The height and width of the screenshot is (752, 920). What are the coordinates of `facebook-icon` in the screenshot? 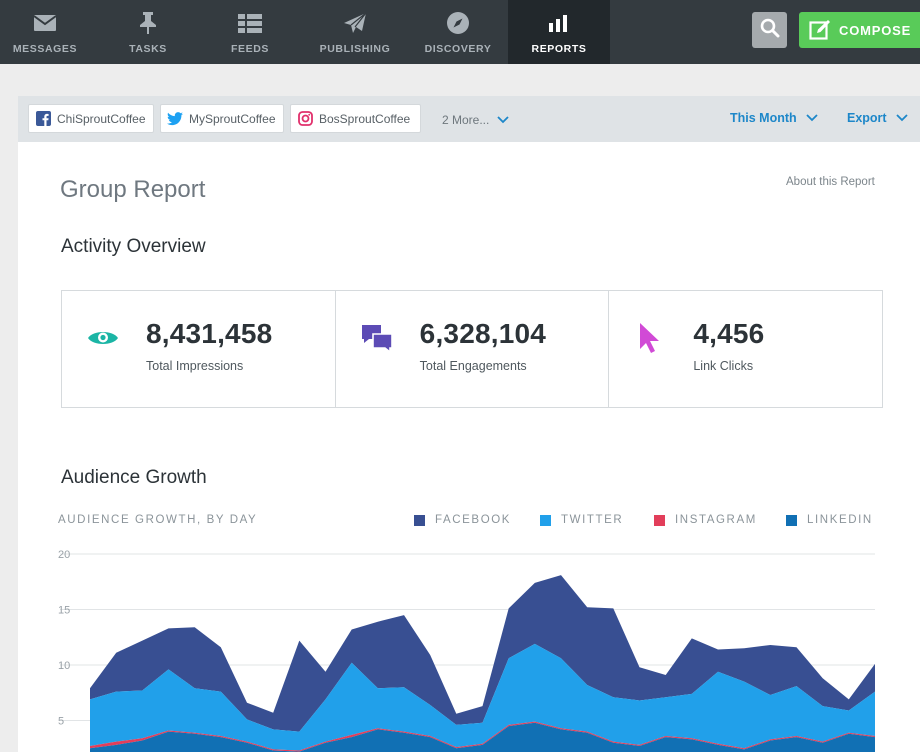 It's located at (43, 119).